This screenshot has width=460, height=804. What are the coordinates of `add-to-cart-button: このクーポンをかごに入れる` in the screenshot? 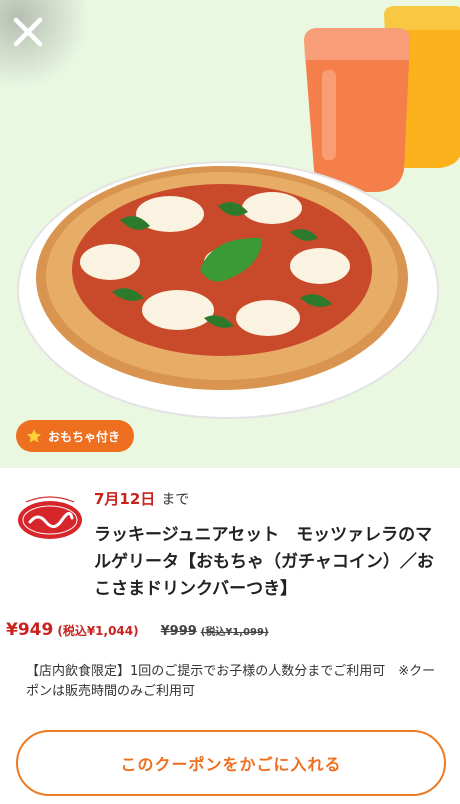 It's located at (231, 763).